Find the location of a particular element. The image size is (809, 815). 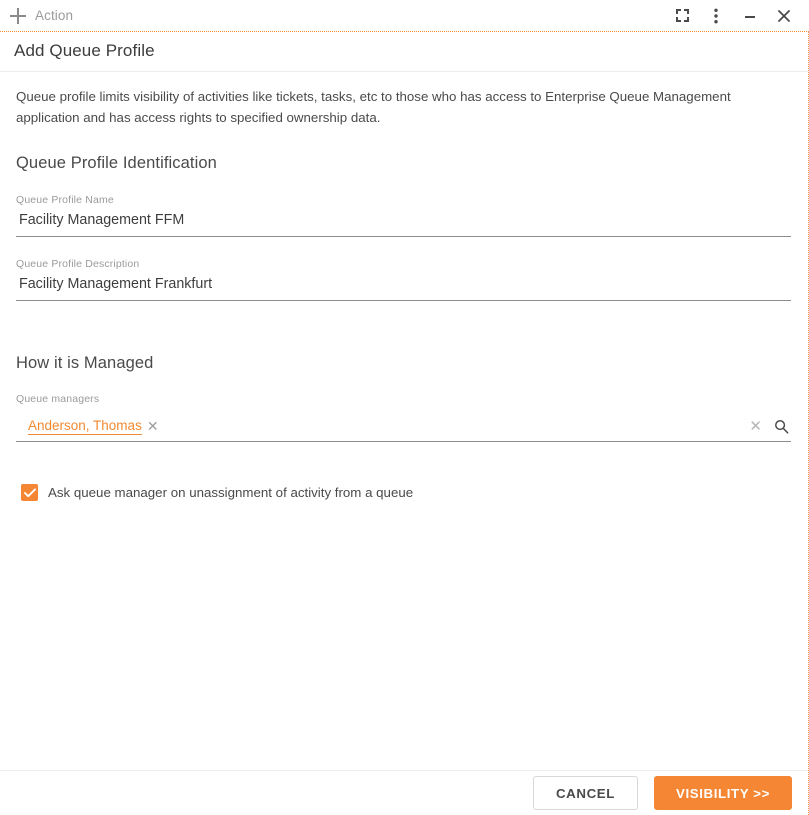

queue-managers-chip-list: Anderson, Thomas ✕ is located at coordinates (382, 426).